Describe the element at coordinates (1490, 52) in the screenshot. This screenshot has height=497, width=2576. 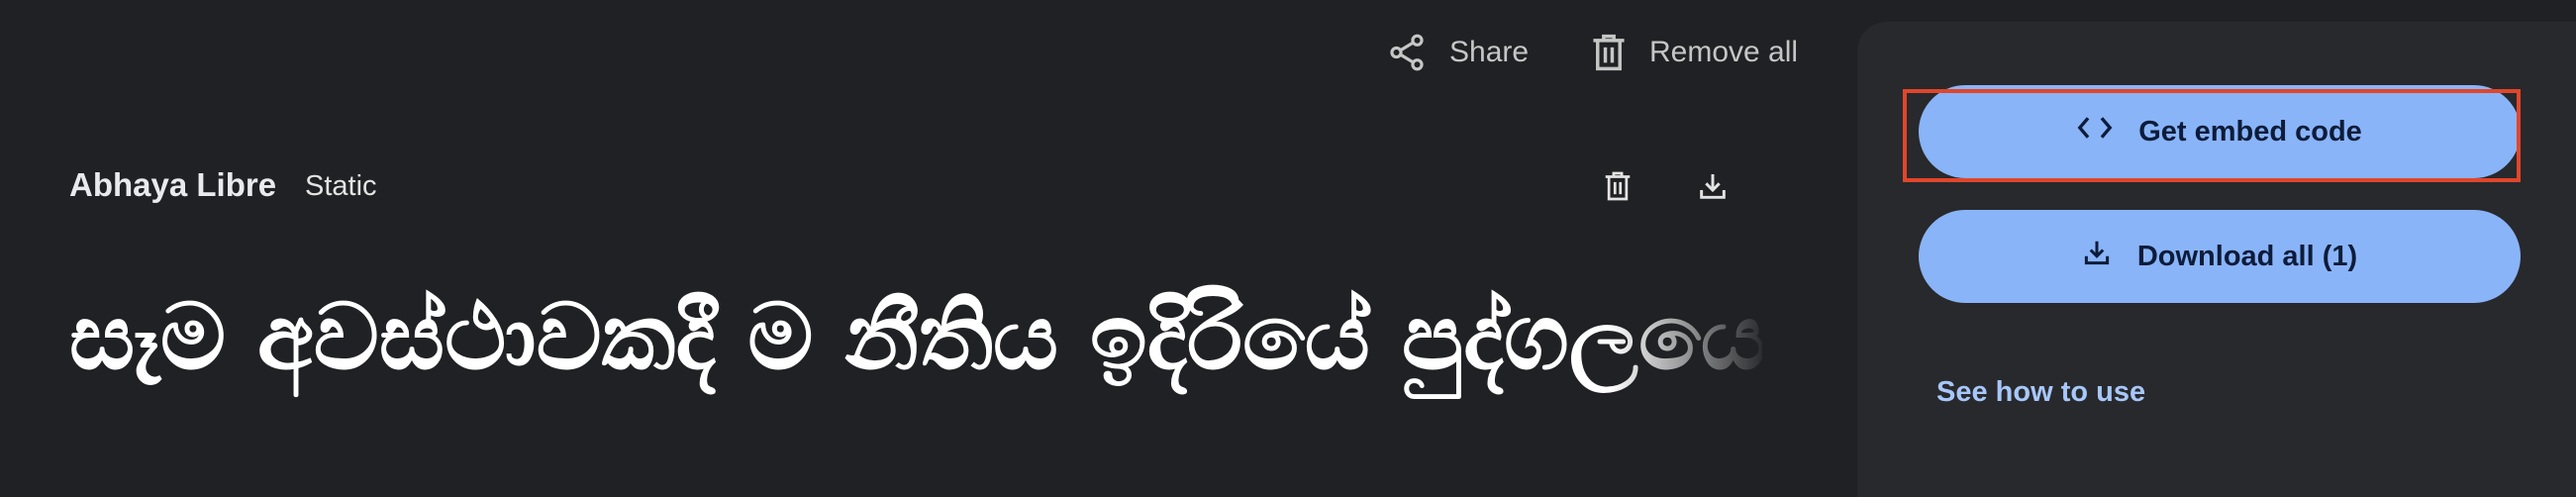
I see `share-label: Share` at that location.